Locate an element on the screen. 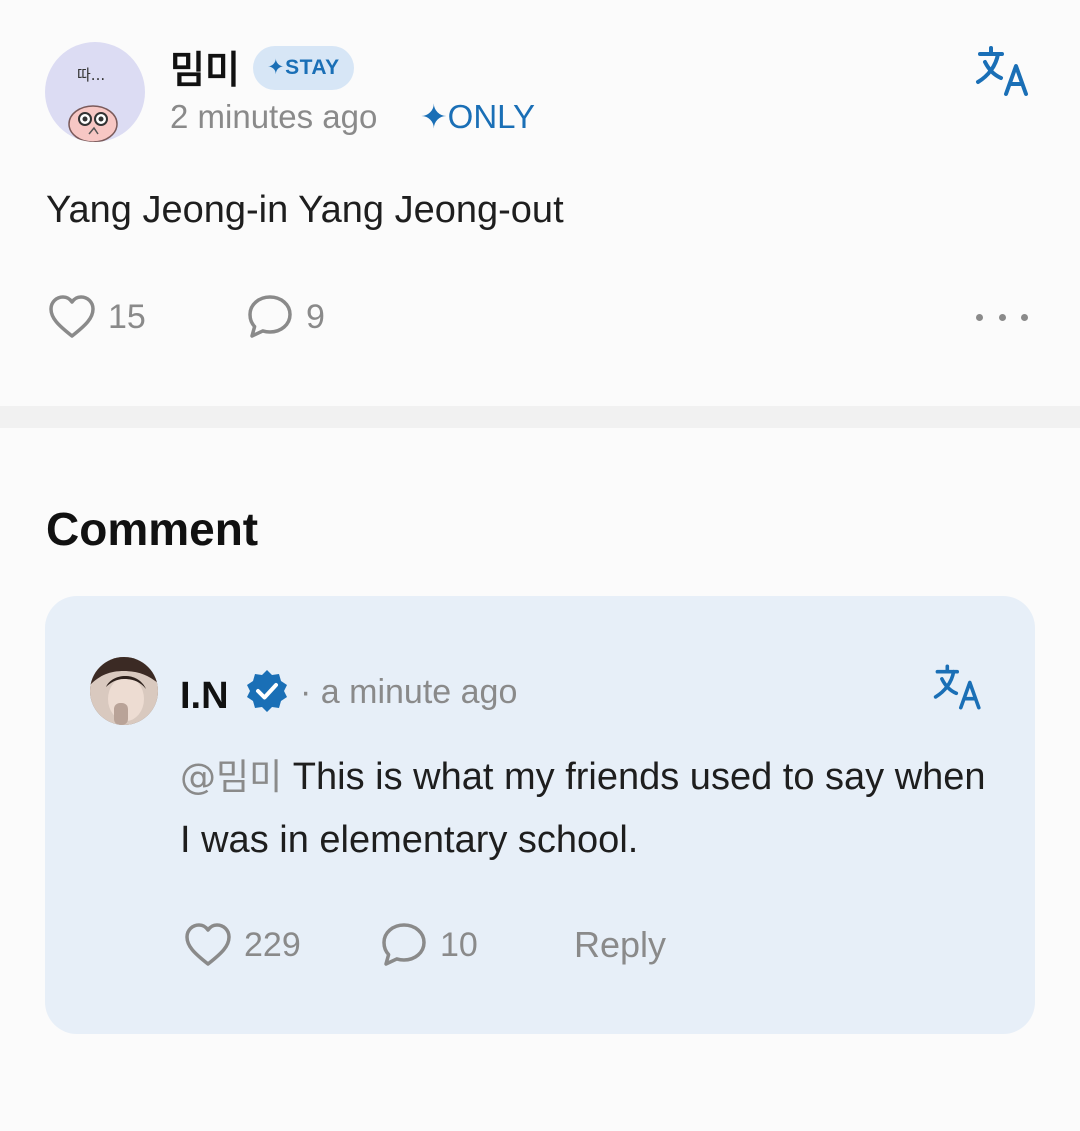  post-timestamp: 2 minutes ago is located at coordinates (274, 116).